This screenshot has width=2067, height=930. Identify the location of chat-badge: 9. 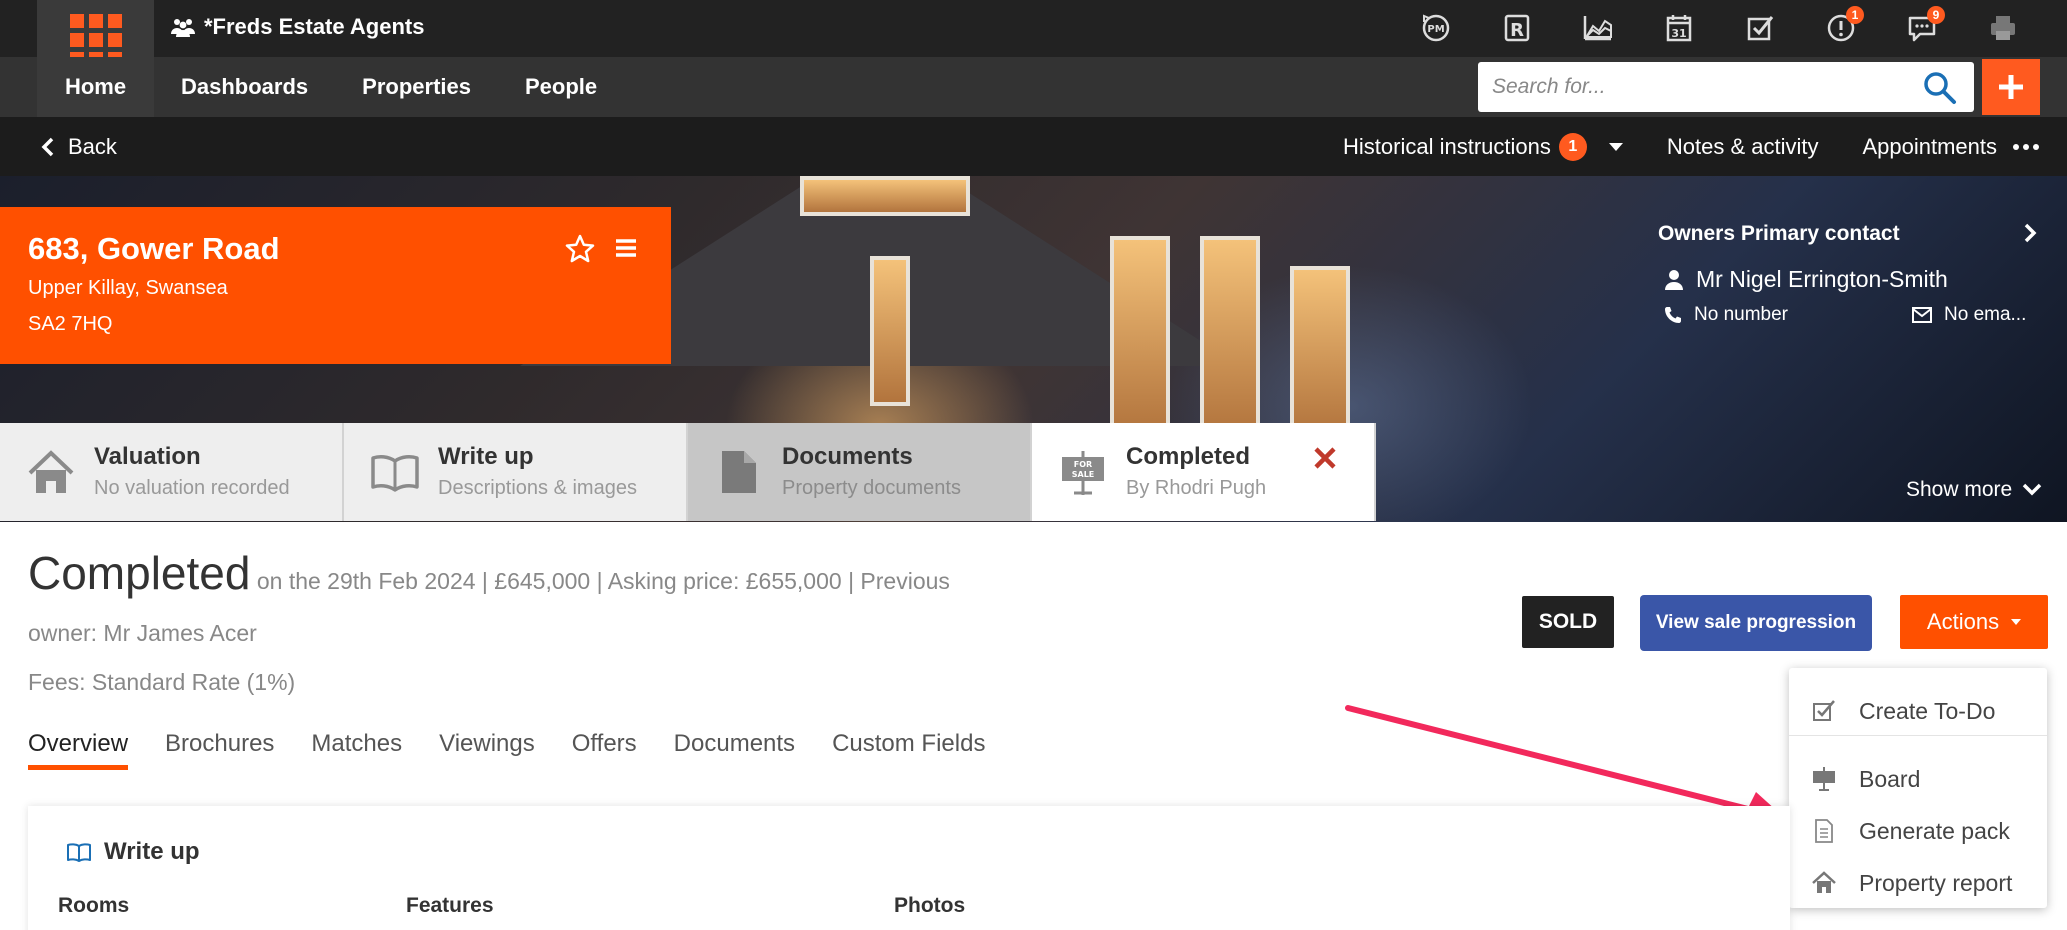
(1936, 15).